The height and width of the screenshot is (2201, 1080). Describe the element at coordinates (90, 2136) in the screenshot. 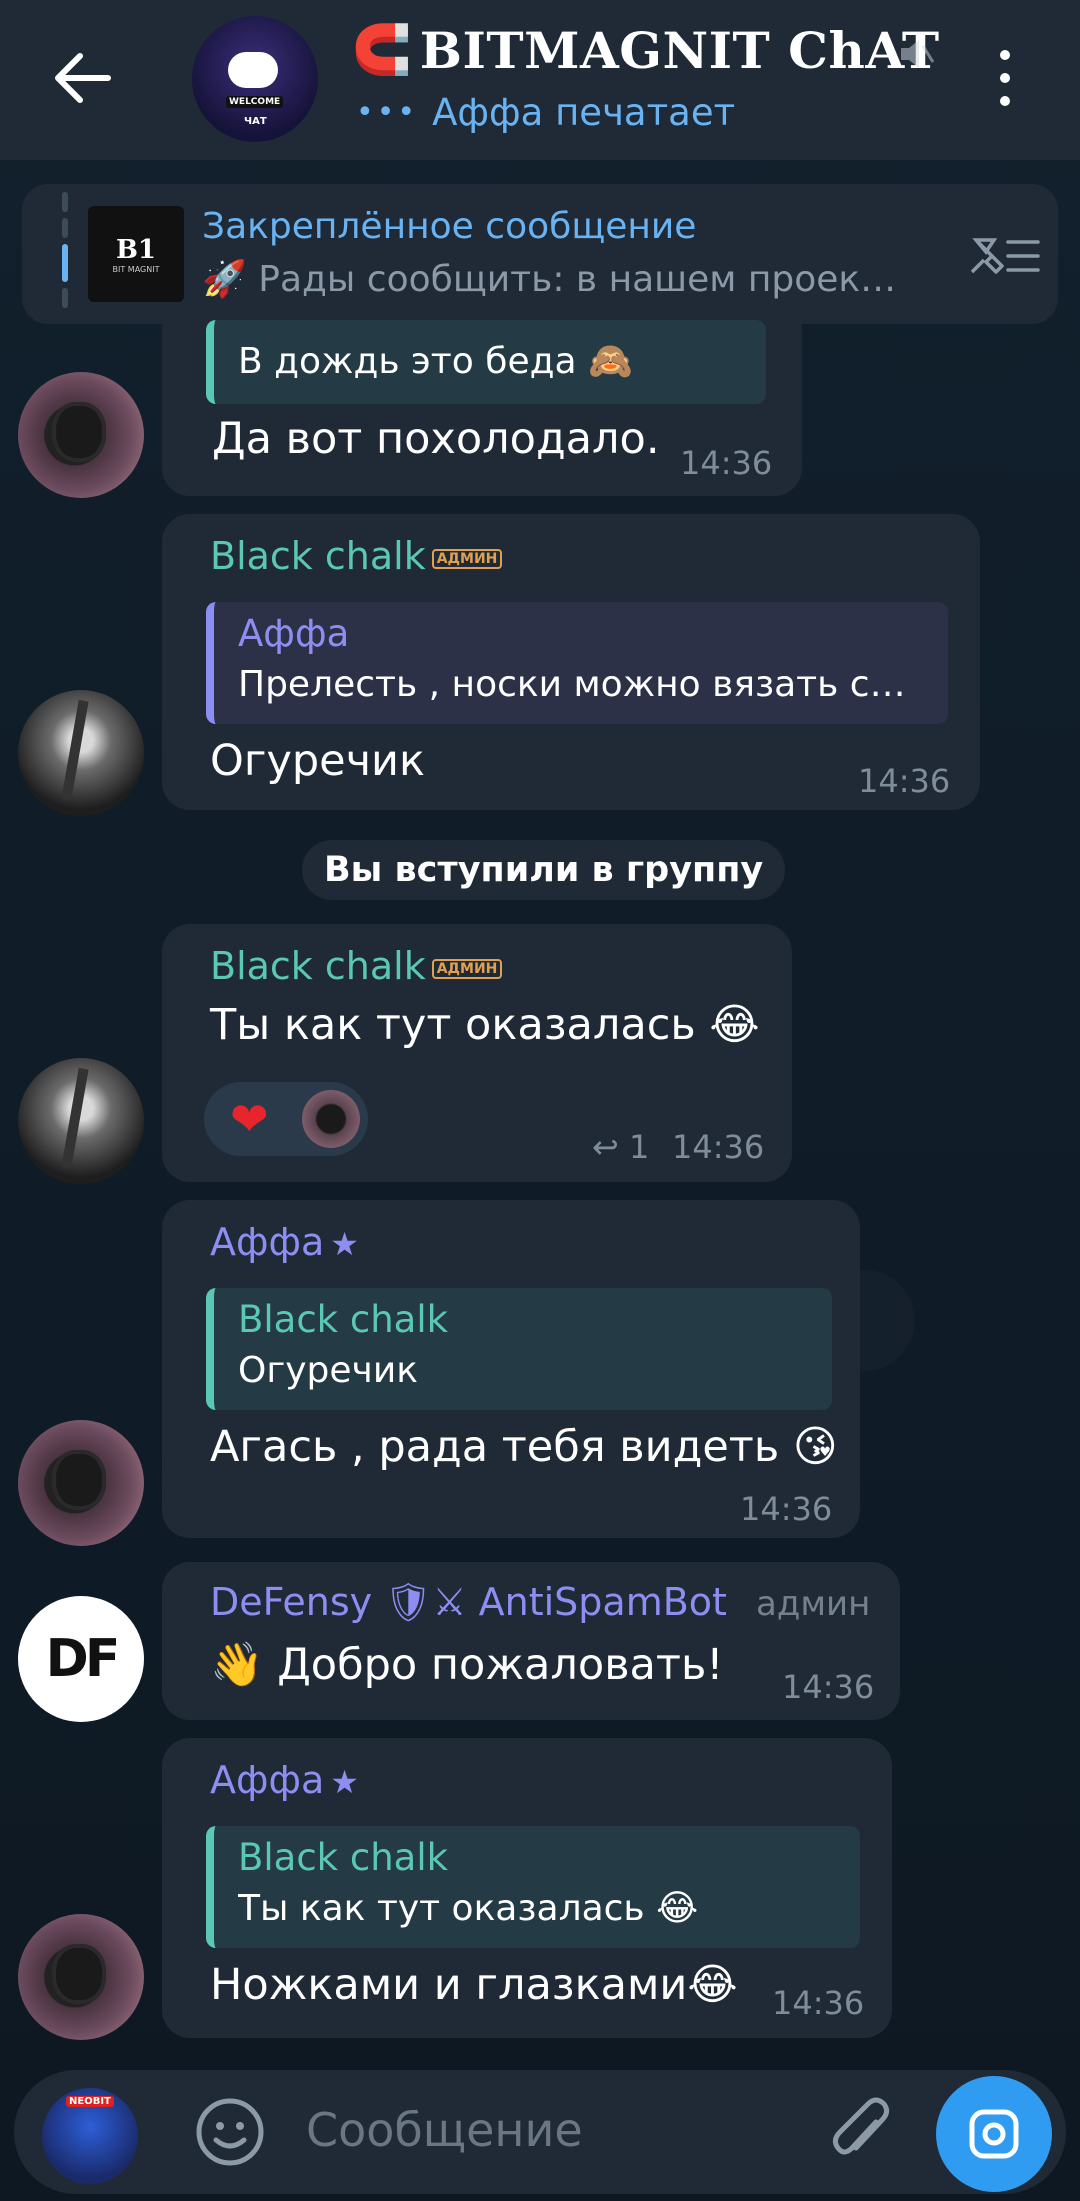

I see `send-as-avatar: NEOBIT` at that location.